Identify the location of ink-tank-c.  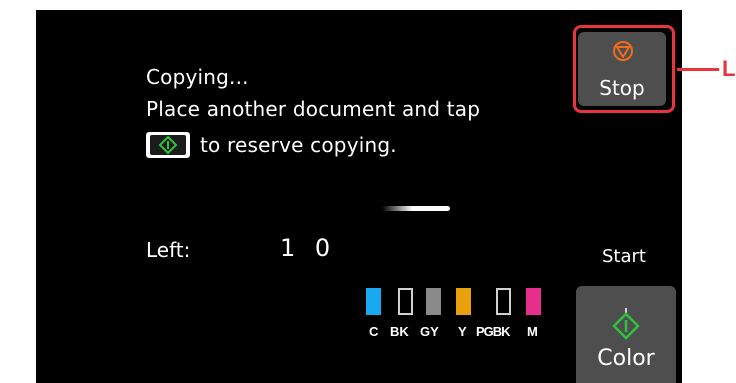
(373, 301).